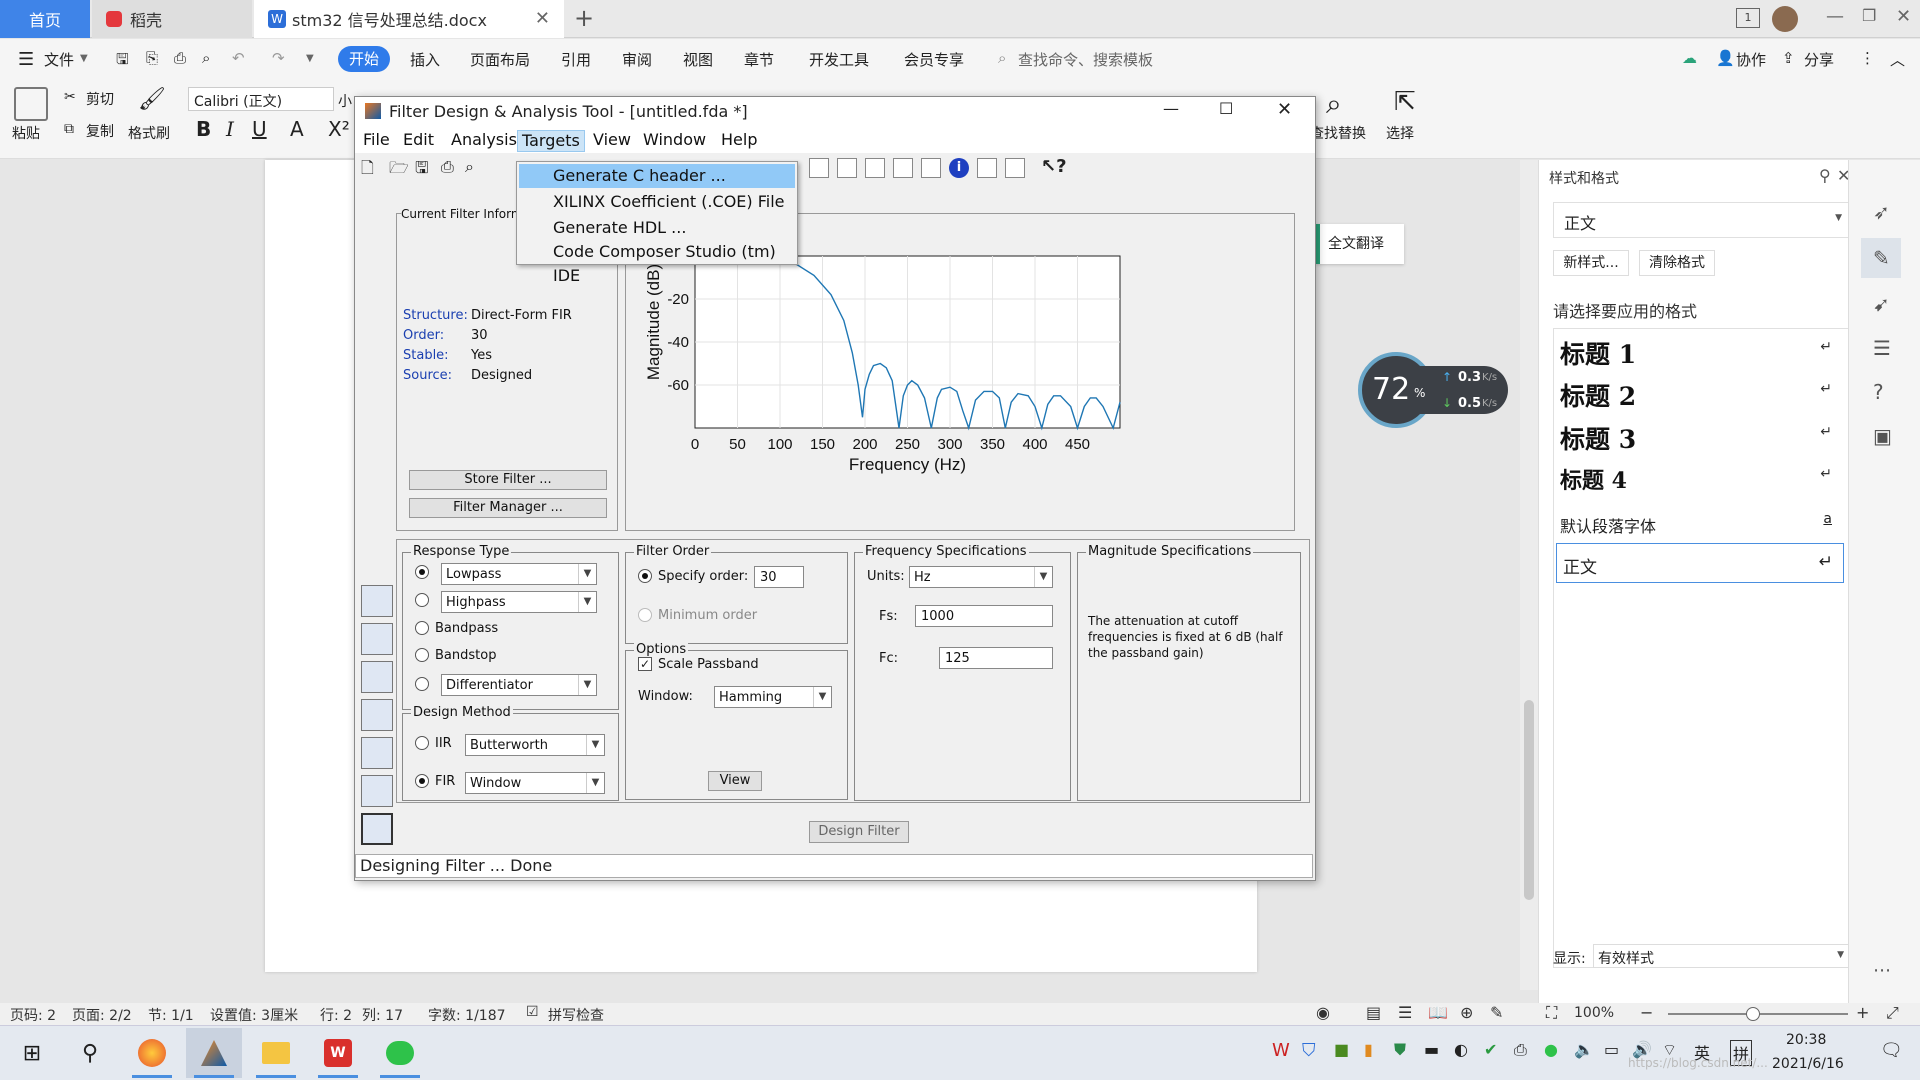 The image size is (1920, 1080). What do you see at coordinates (542, 18) in the screenshot?
I see `close-tab-icon: ✕` at bounding box center [542, 18].